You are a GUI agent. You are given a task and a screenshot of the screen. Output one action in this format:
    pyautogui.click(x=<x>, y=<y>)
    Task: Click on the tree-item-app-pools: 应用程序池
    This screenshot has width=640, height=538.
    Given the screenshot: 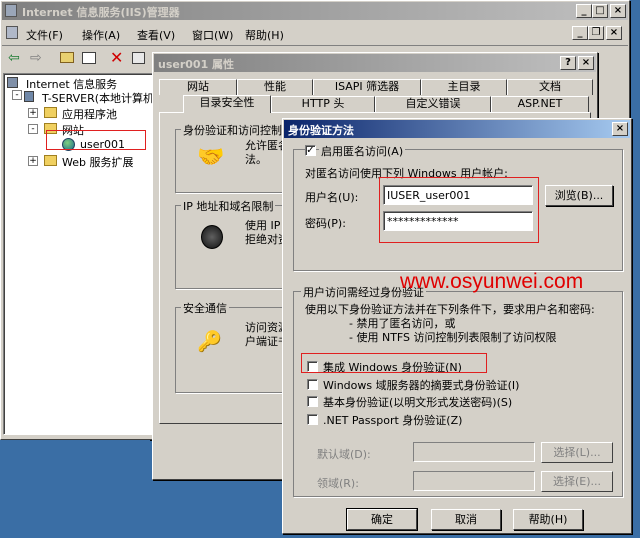 What is the action you would take?
    pyautogui.click(x=89, y=114)
    